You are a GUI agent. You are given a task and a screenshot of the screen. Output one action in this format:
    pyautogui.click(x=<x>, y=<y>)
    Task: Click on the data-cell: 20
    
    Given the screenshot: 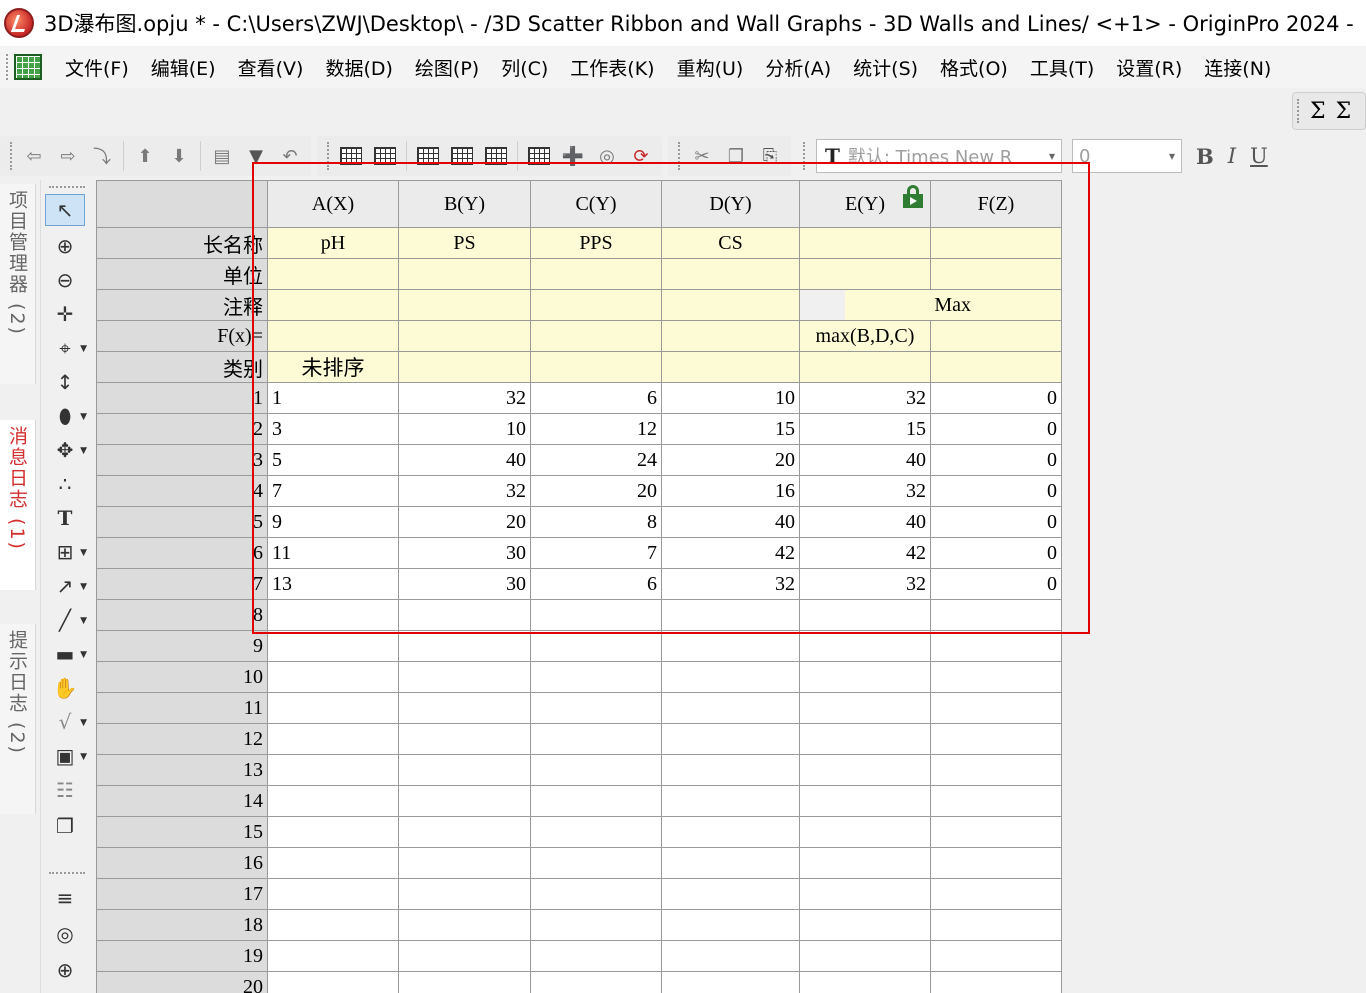 What is the action you would take?
    pyautogui.click(x=464, y=522)
    